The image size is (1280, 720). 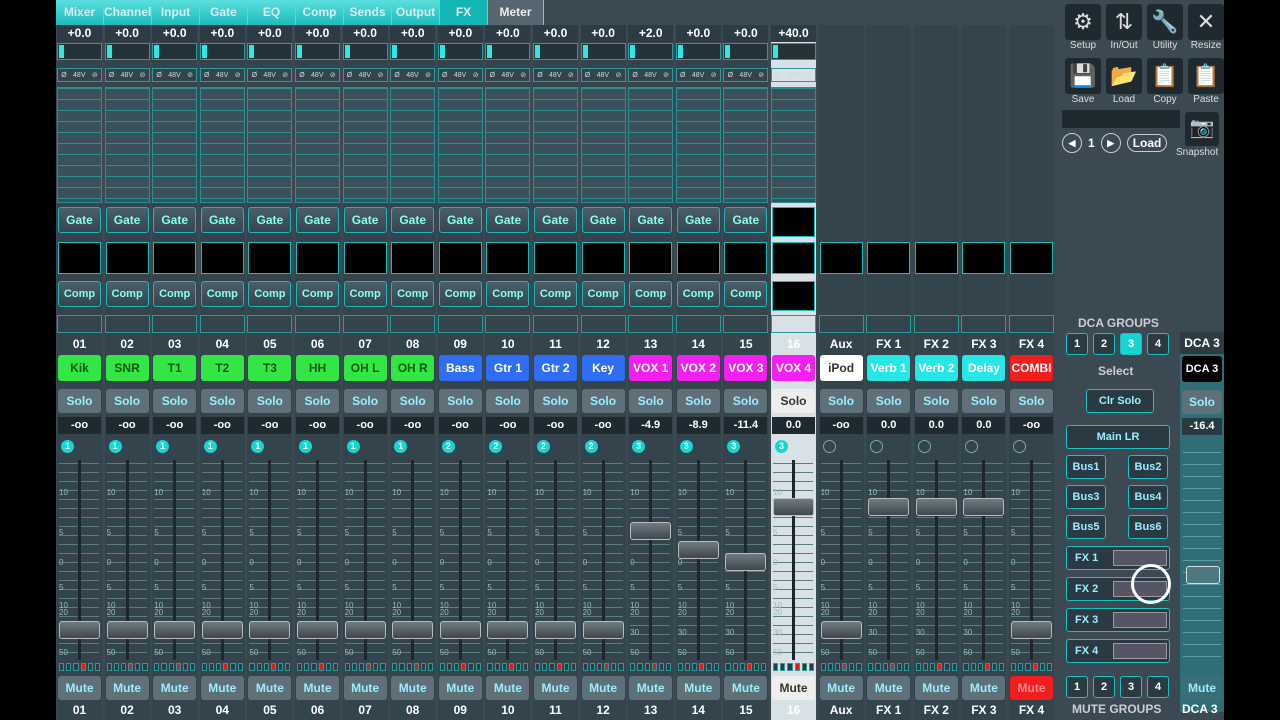 What do you see at coordinates (984, 368) in the screenshot?
I see `channel-name: Delay` at bounding box center [984, 368].